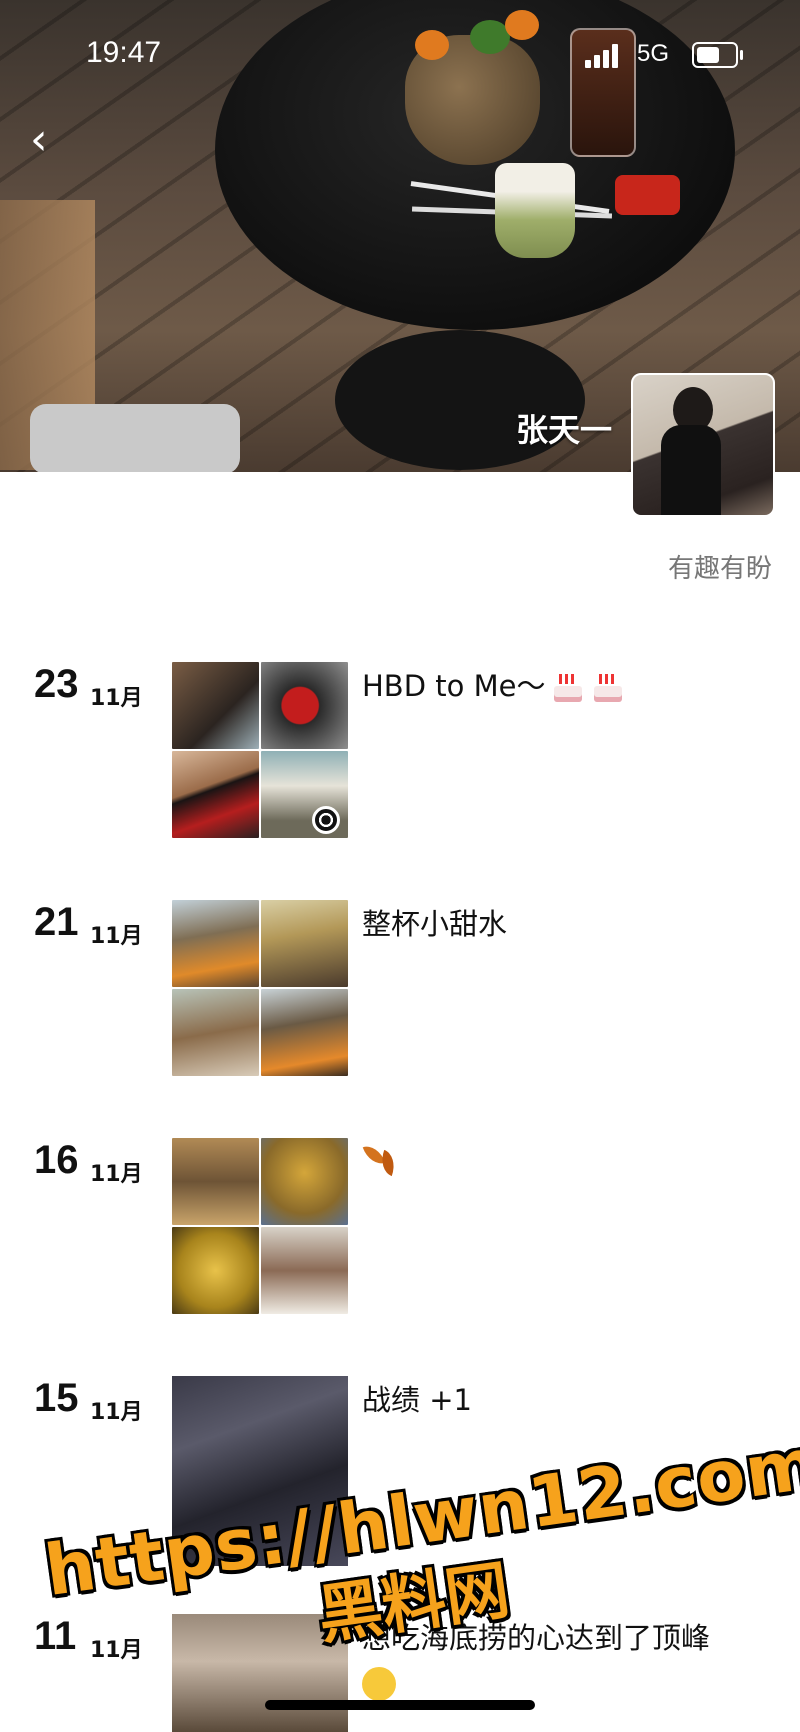 The image size is (800, 1732). Describe the element at coordinates (379, 1684) in the screenshot. I see `smile-emoji-icon` at that location.